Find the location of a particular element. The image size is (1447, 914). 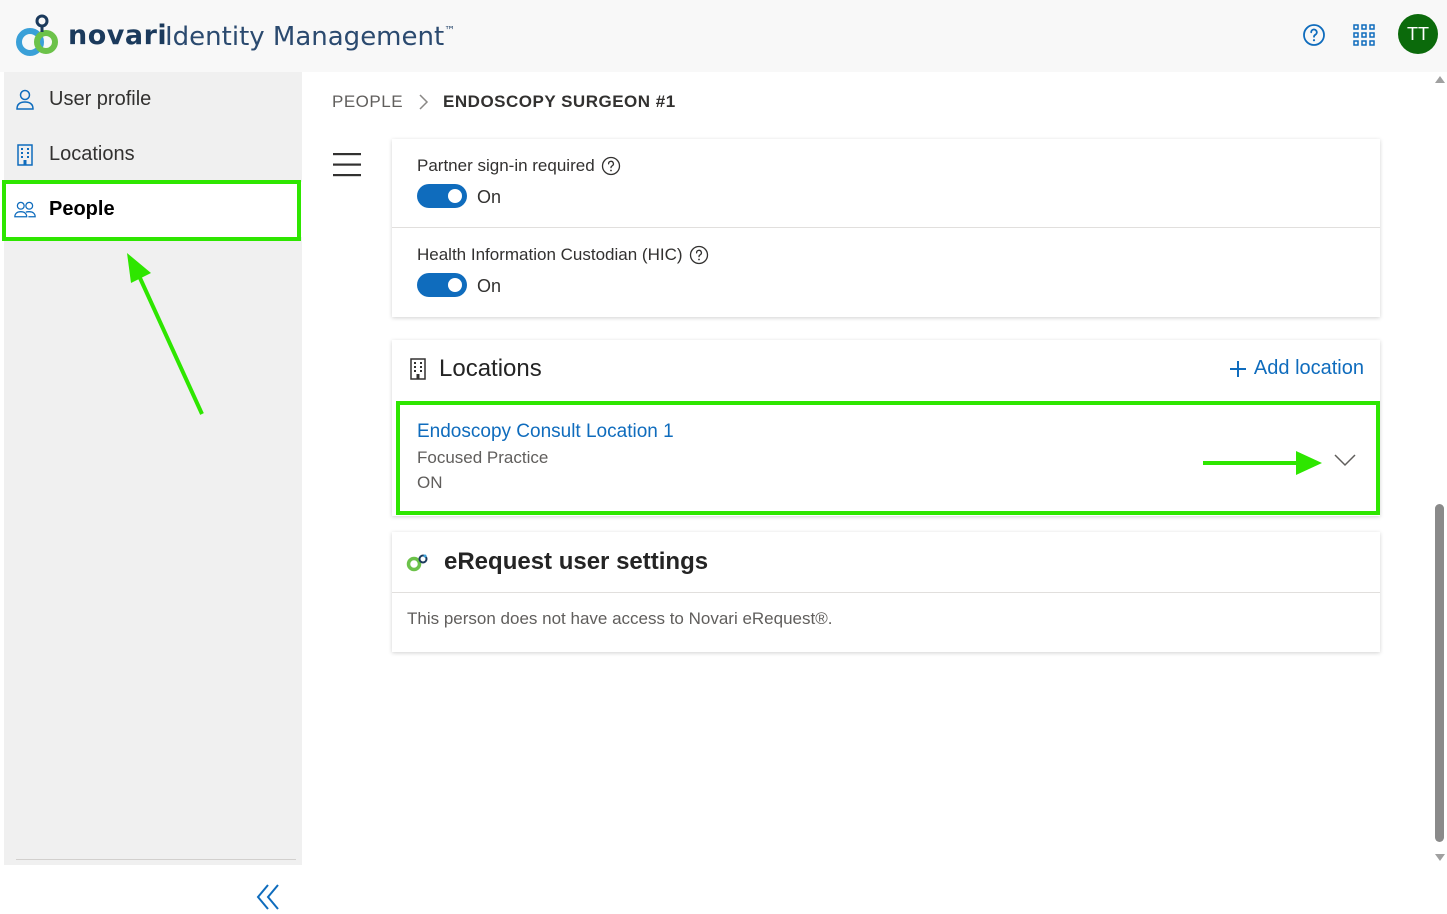

people-icon is located at coordinates (25, 210).